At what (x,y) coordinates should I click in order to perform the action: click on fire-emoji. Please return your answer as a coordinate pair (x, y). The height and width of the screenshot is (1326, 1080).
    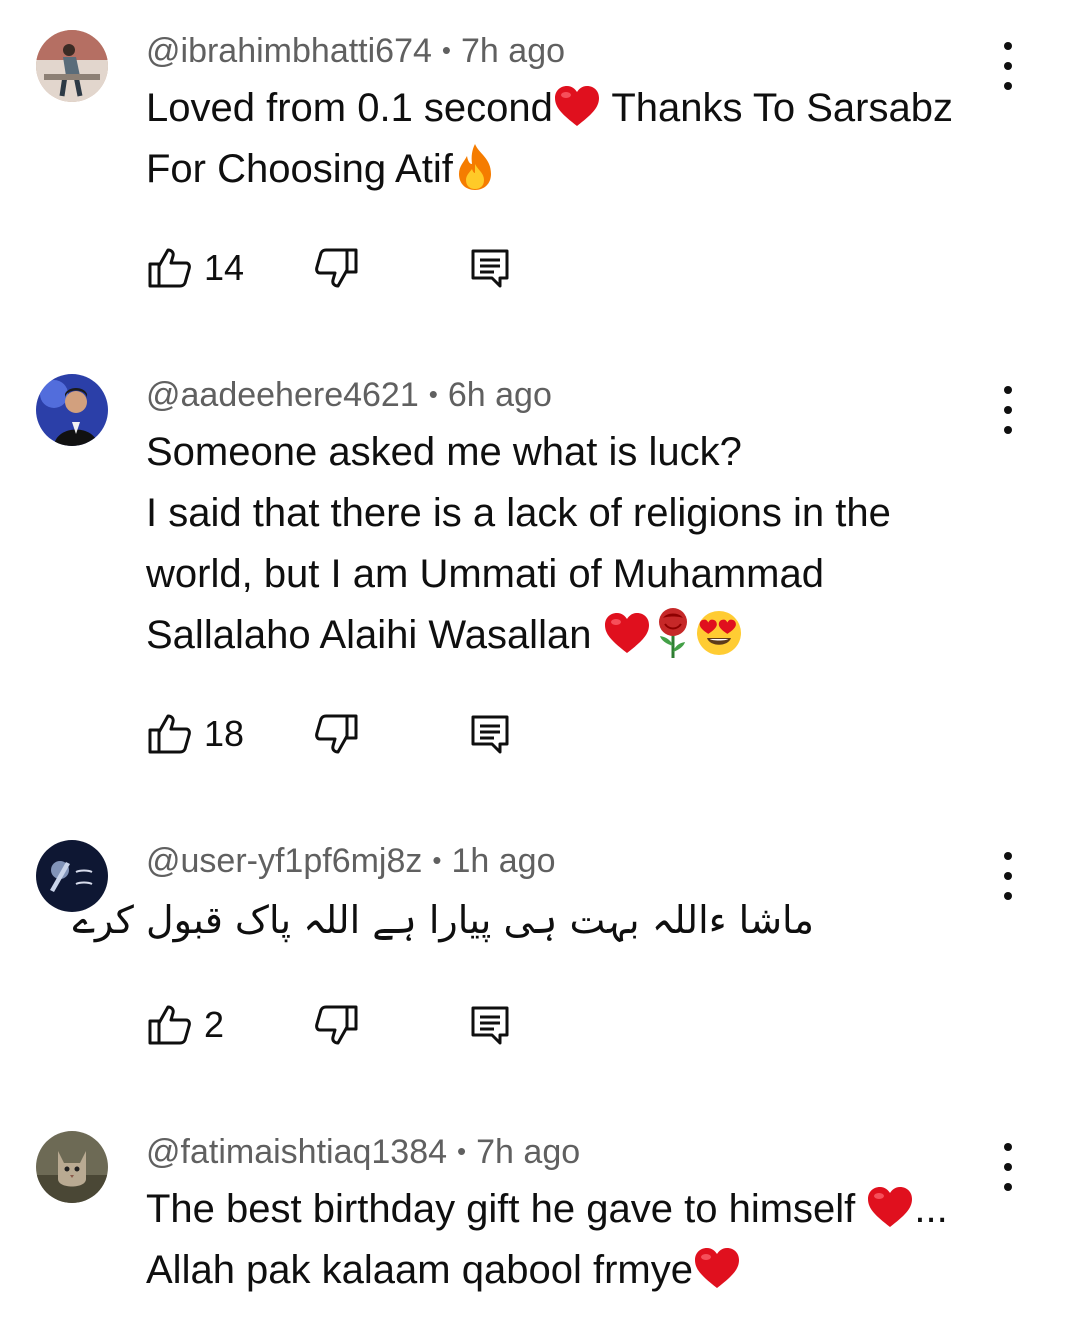
    Looking at the image, I should click on (475, 167).